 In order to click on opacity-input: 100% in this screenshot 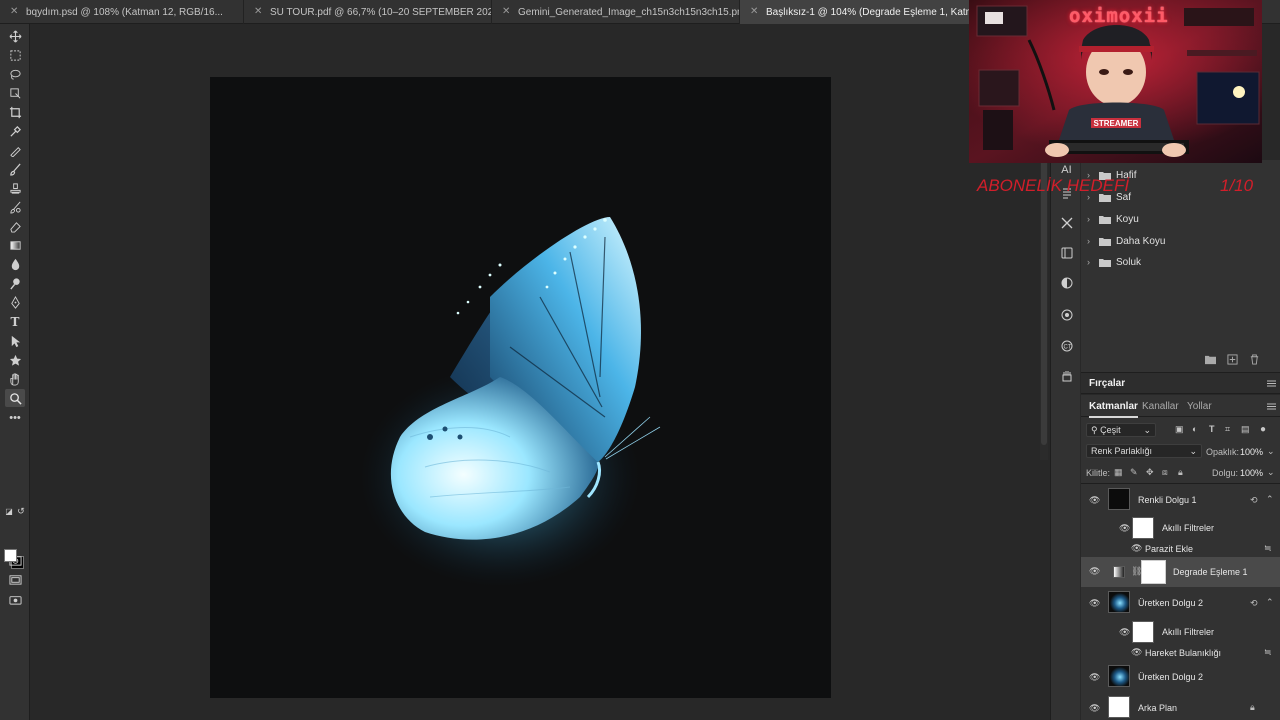, I will do `click(1251, 452)`.